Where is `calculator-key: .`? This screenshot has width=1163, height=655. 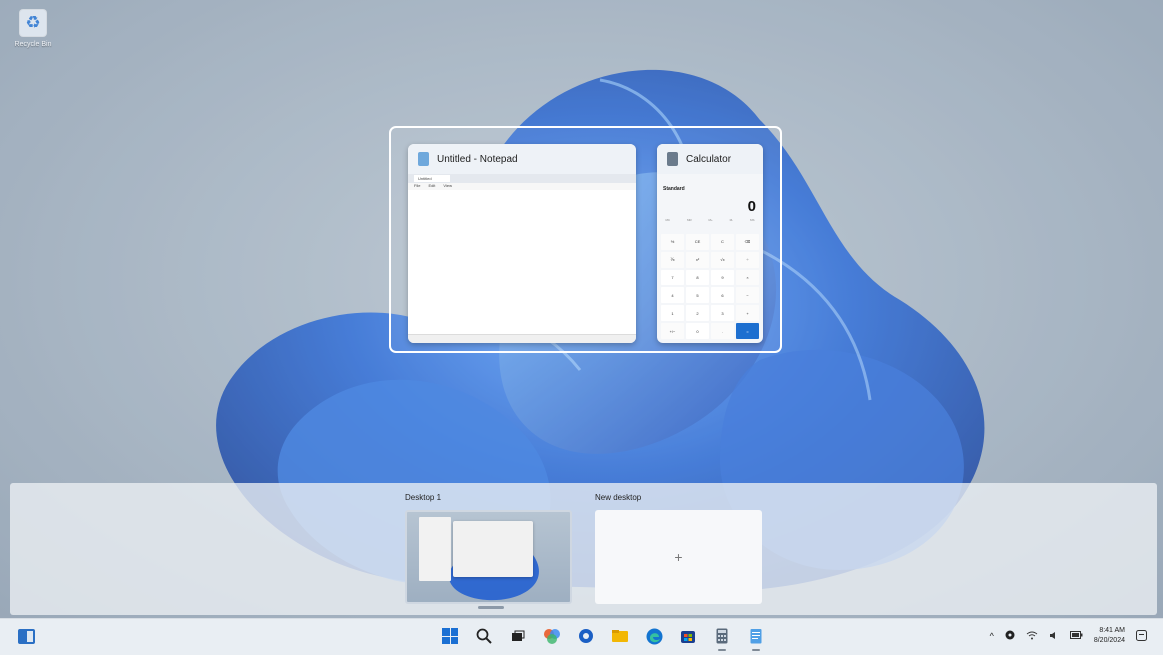 calculator-key: . is located at coordinates (722, 331).